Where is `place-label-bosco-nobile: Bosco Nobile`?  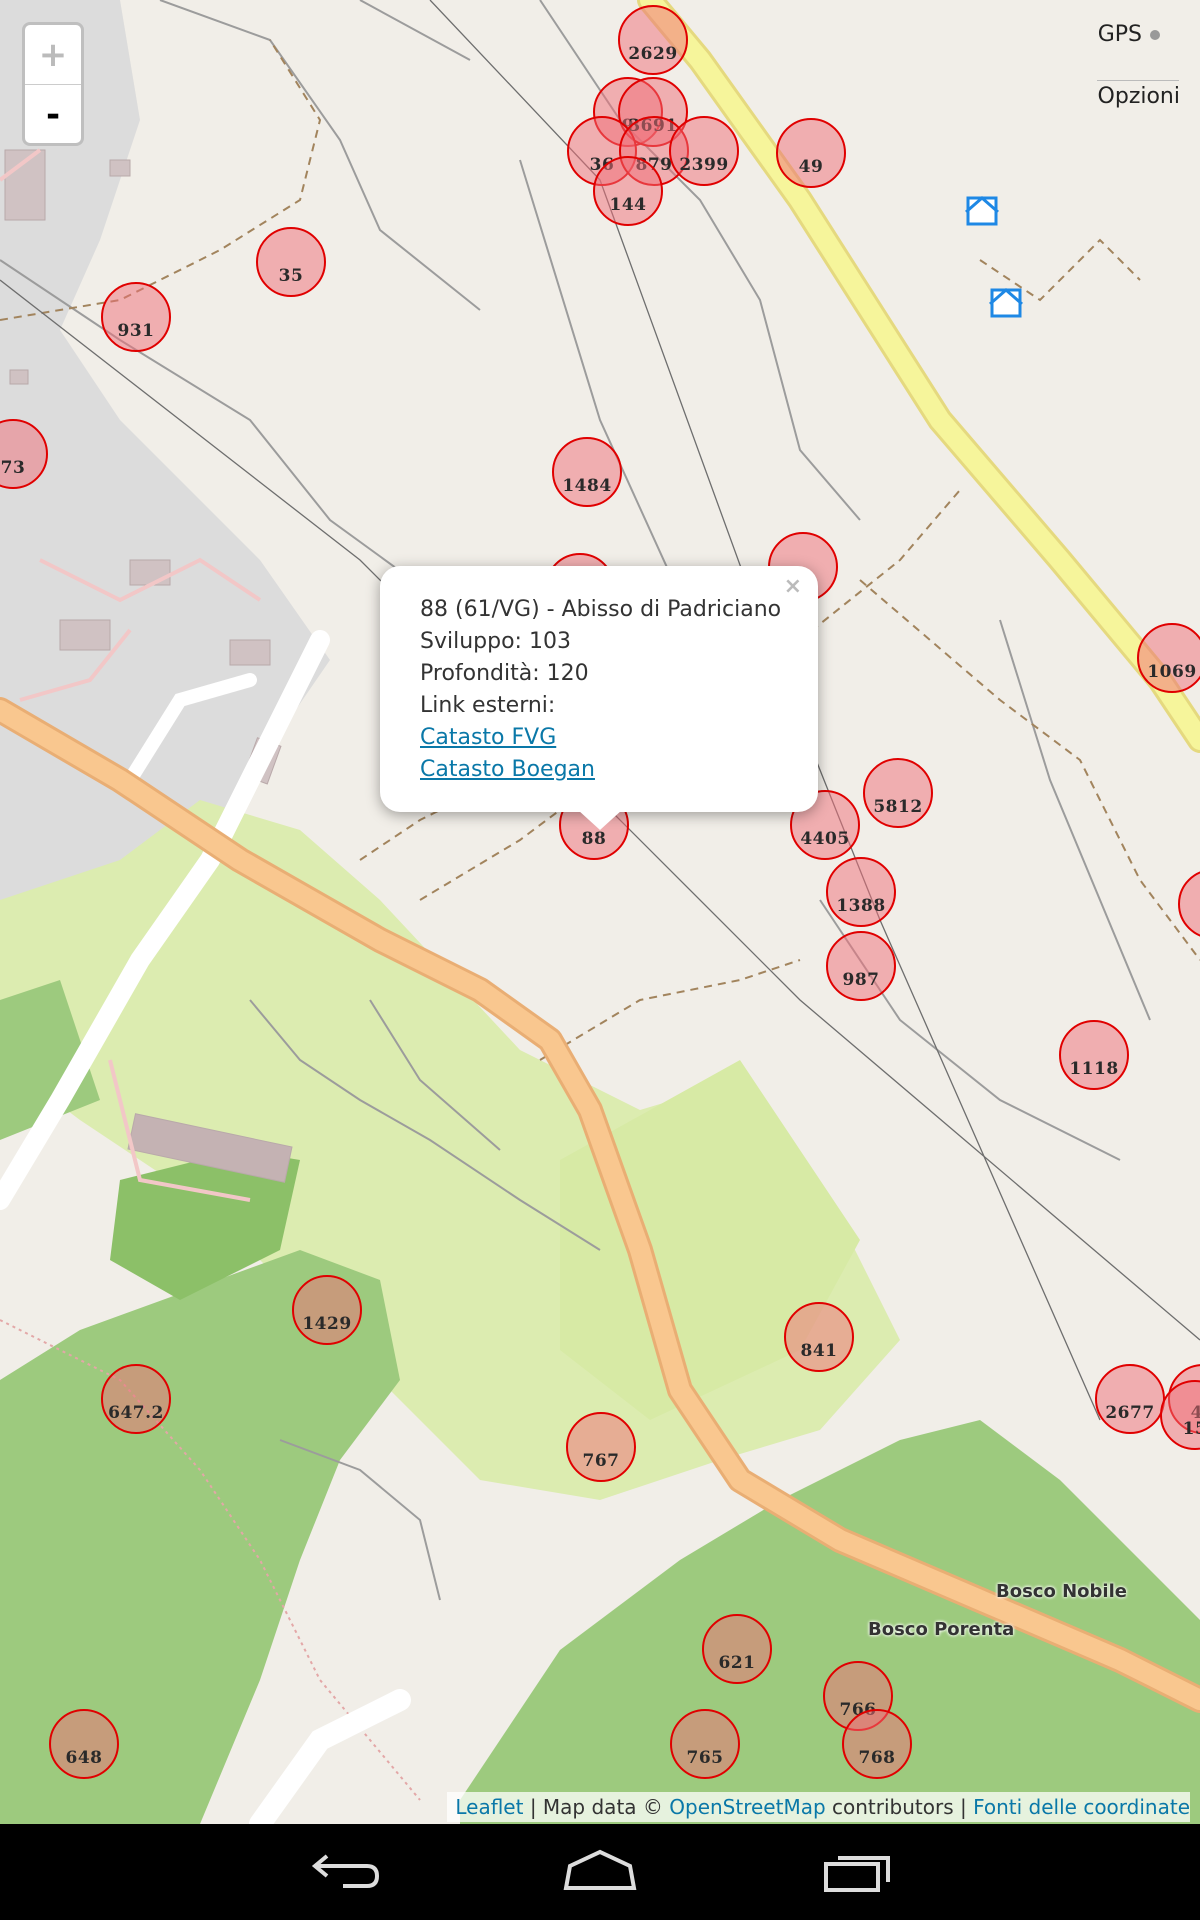
place-label-bosco-nobile: Bosco Nobile is located at coordinates (1061, 1591).